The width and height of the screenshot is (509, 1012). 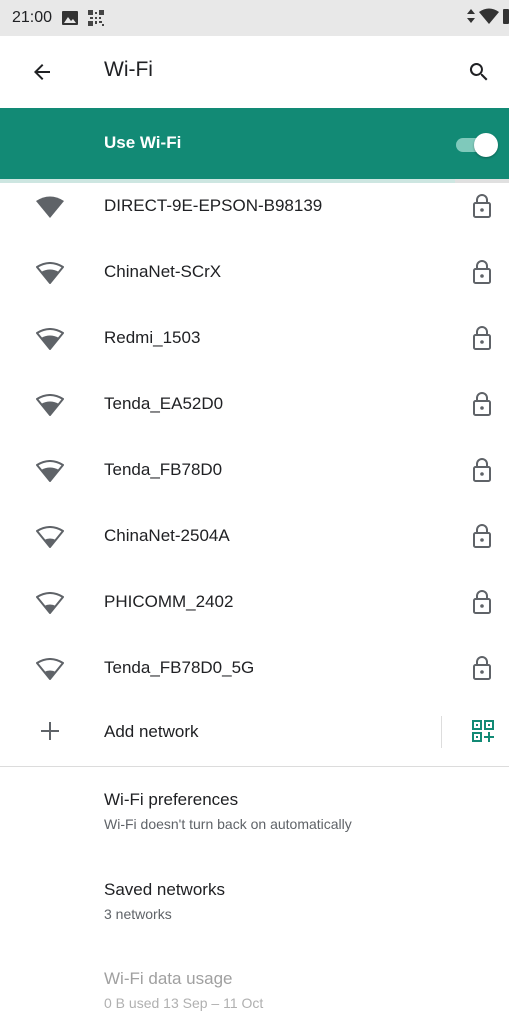 I want to click on status-bar: 21:00, so click(x=254, y=18).